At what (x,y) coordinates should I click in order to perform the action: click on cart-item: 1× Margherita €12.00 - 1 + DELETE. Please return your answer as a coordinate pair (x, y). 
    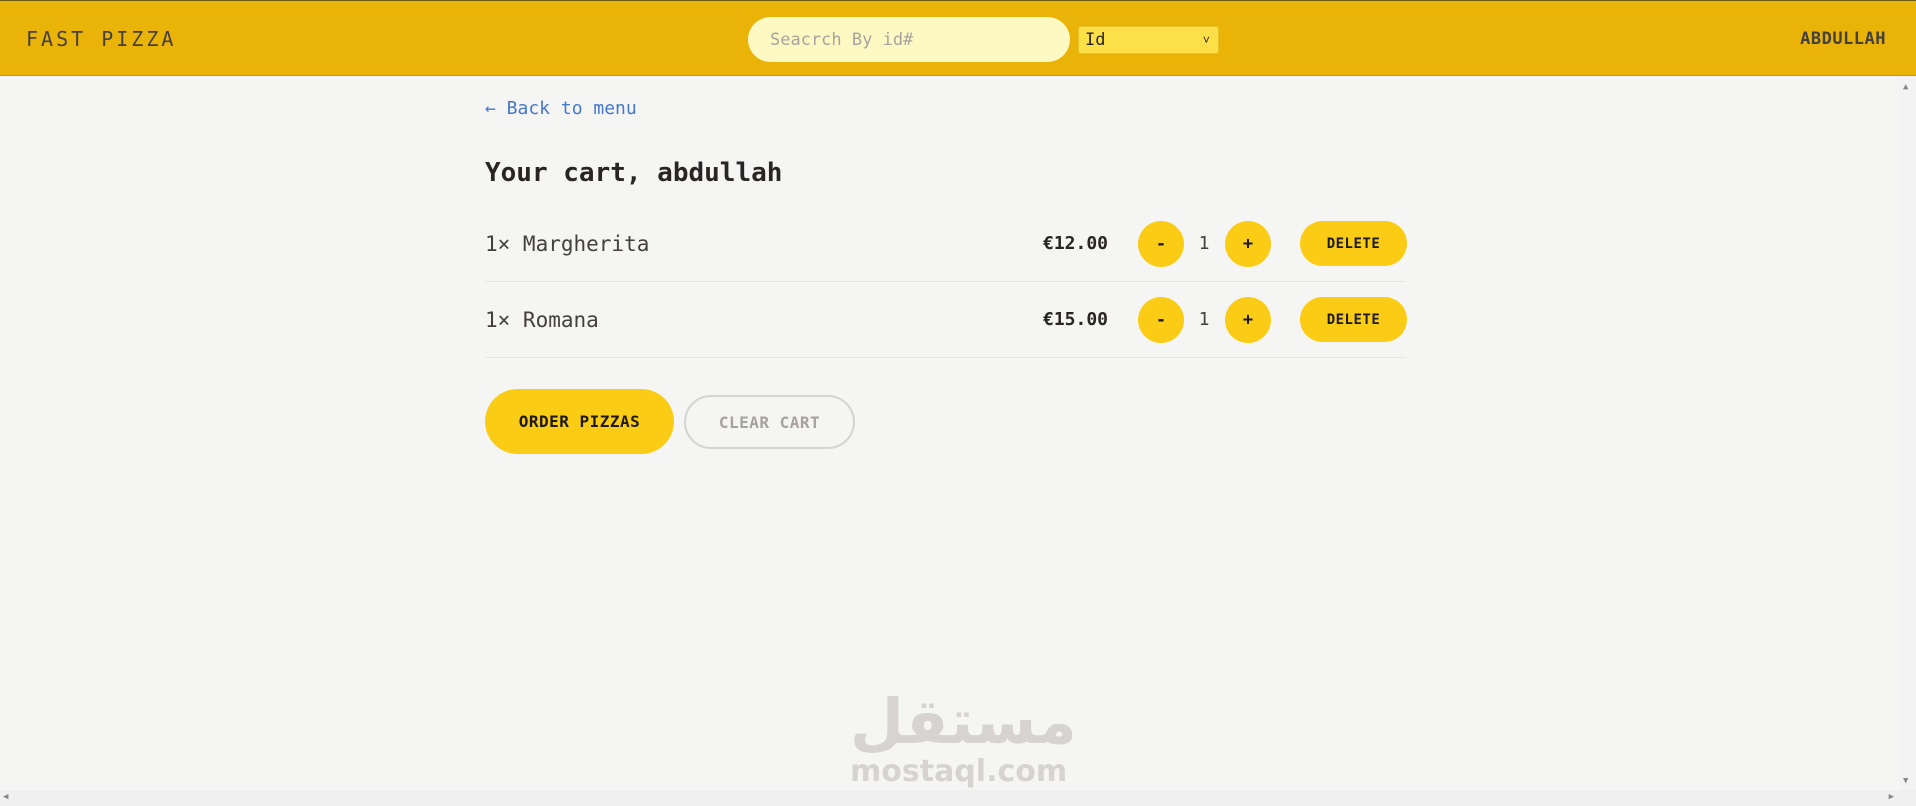
    Looking at the image, I should click on (946, 244).